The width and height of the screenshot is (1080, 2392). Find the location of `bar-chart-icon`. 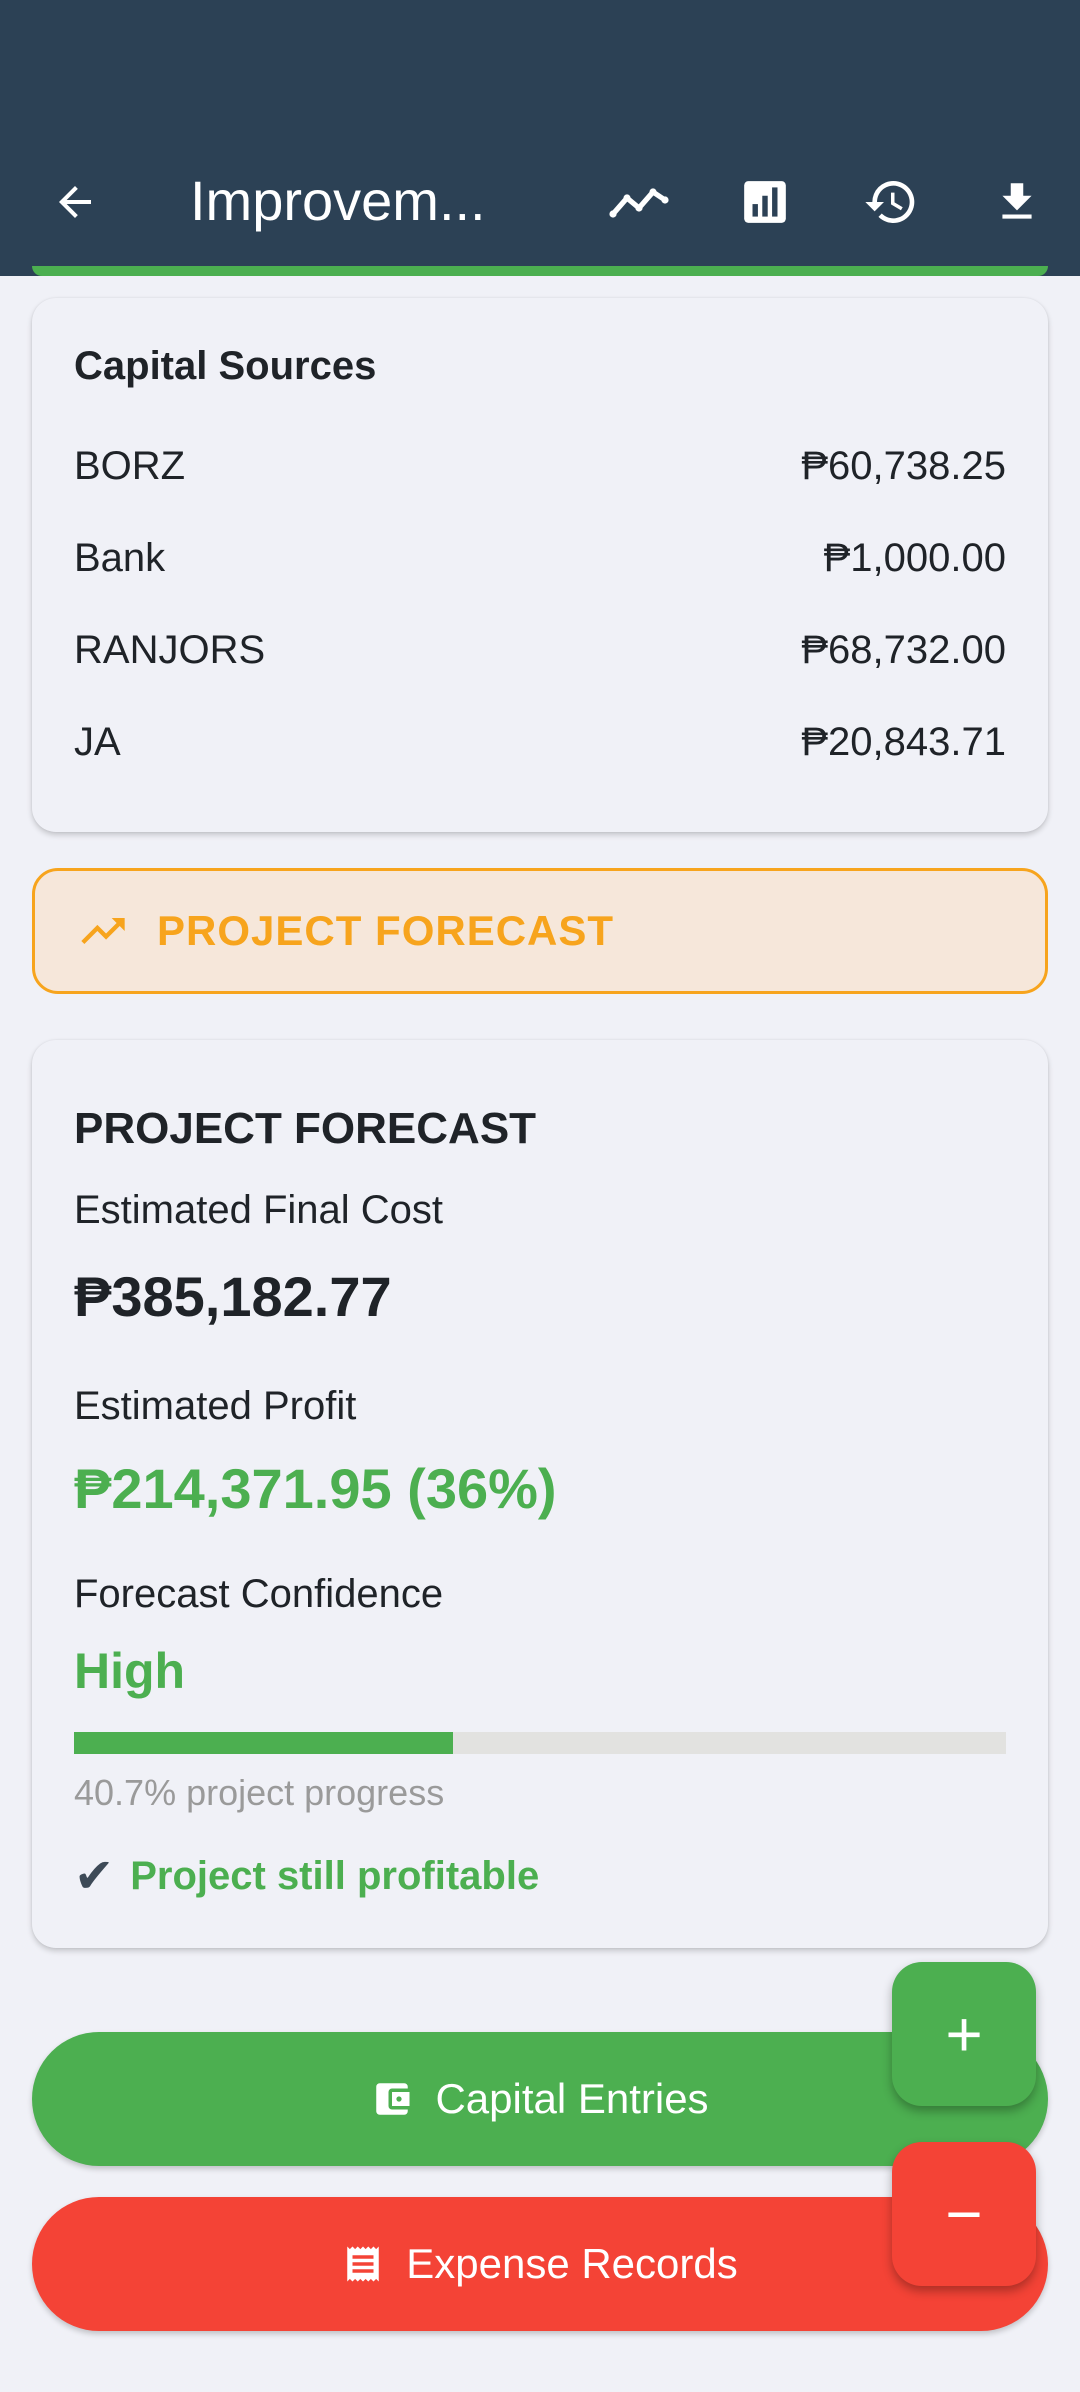

bar-chart-icon is located at coordinates (765, 202).